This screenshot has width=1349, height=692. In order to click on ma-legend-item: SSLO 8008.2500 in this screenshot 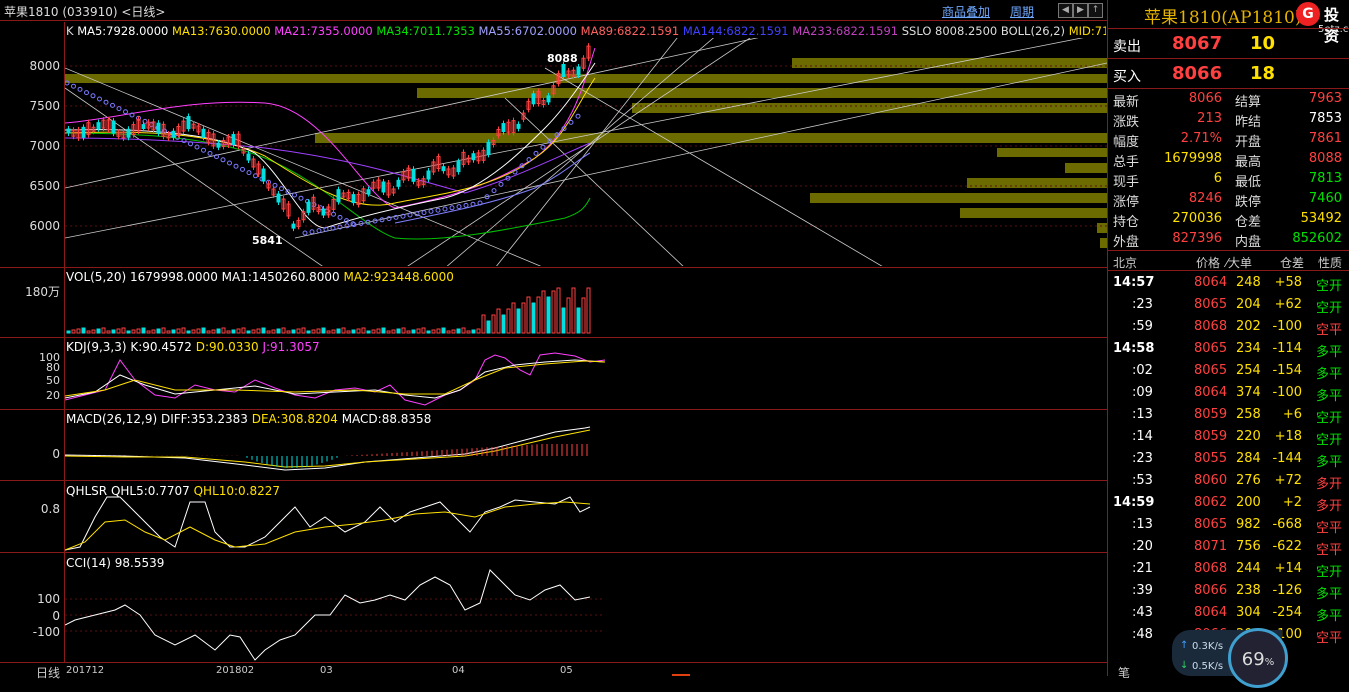, I will do `click(951, 31)`.